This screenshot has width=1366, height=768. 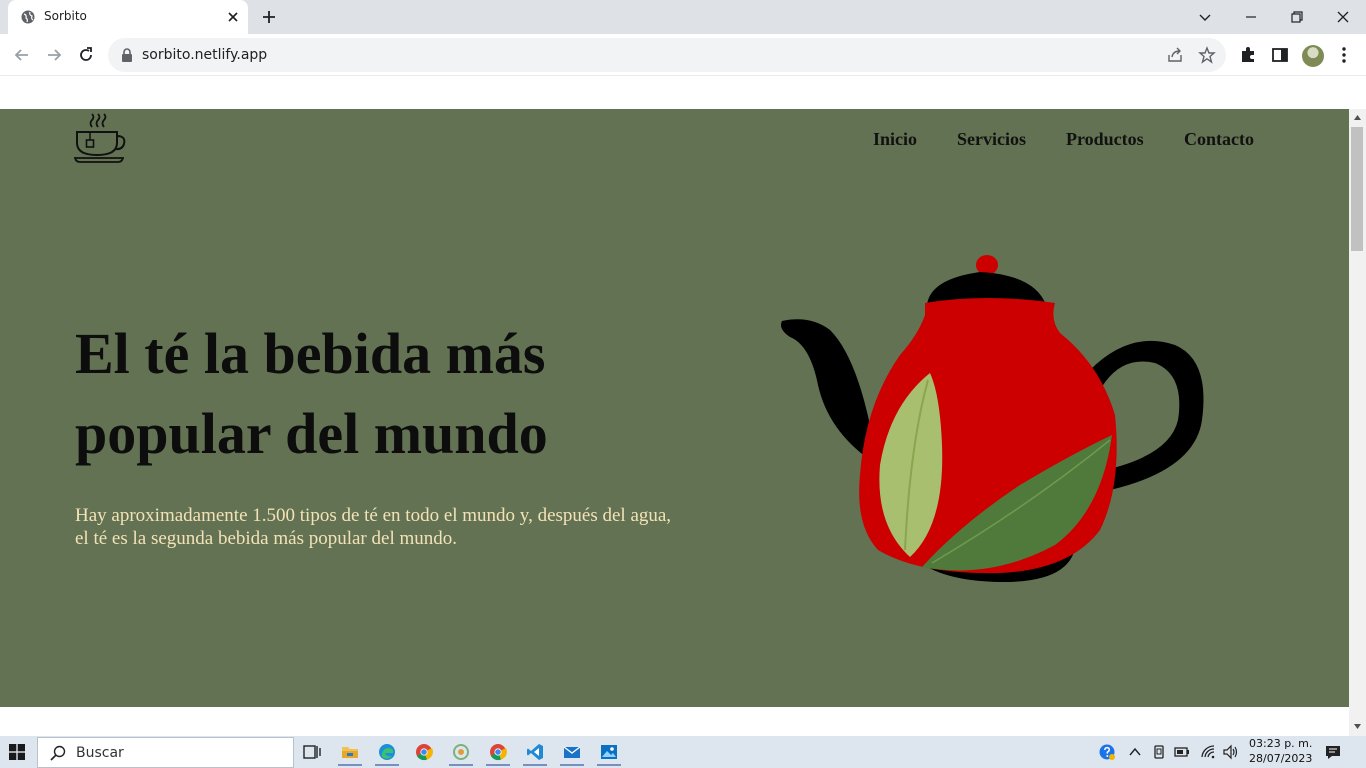 I want to click on sidepanel-icon, so click(x=1280, y=55).